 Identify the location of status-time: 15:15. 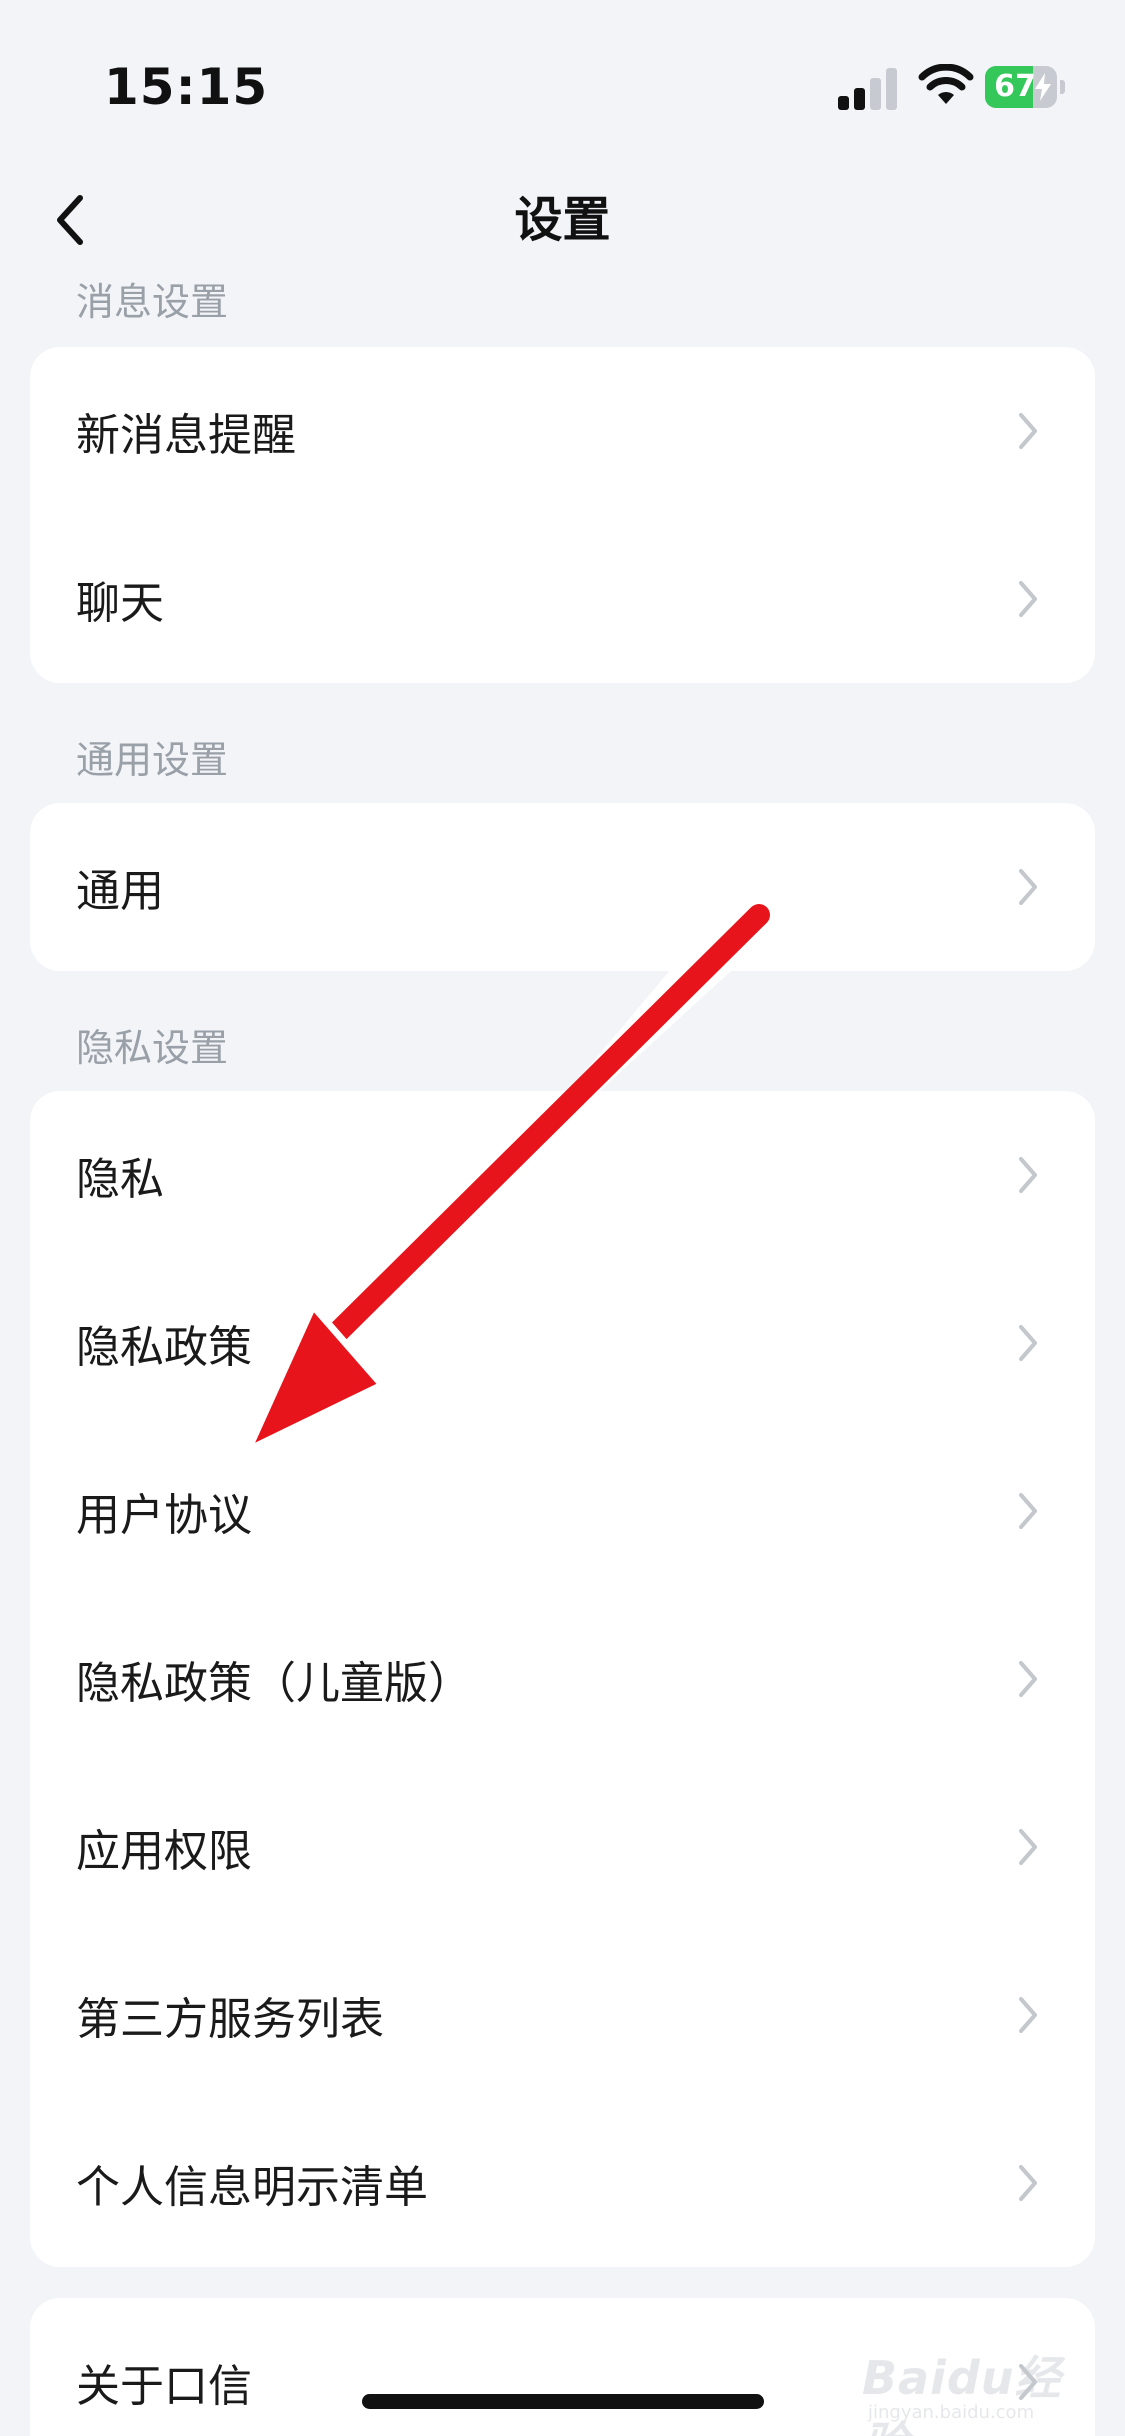
(186, 87).